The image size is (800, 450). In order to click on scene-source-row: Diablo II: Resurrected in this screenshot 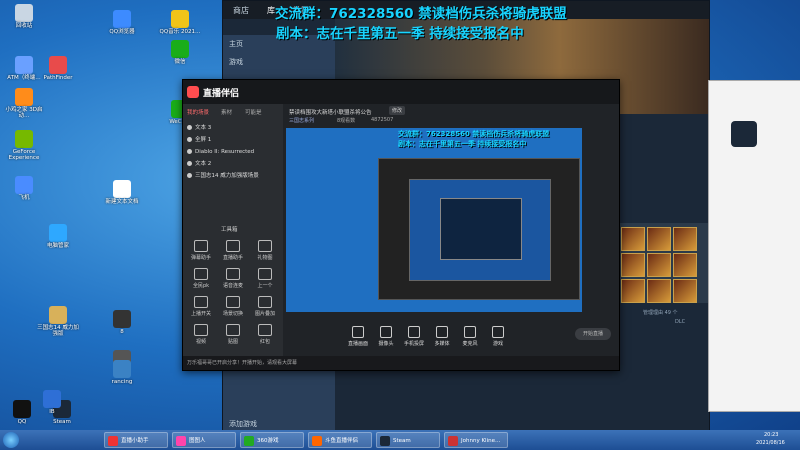, I will do `click(234, 152)`.